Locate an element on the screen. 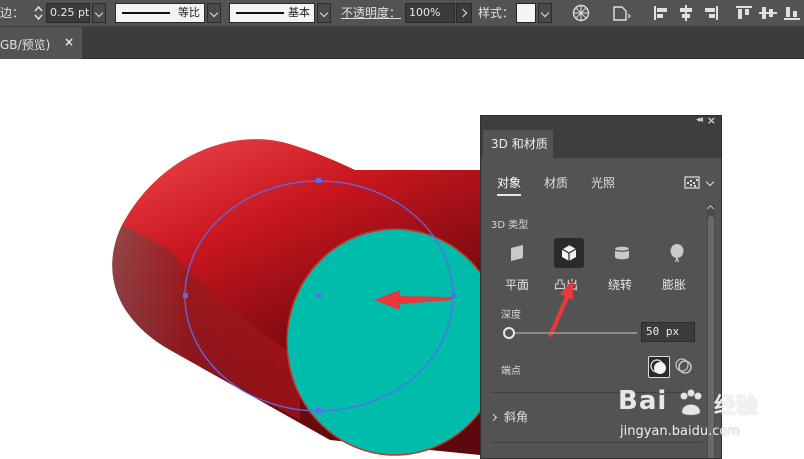 This screenshot has height=459, width=804. style-dropdown is located at coordinates (545, 13).